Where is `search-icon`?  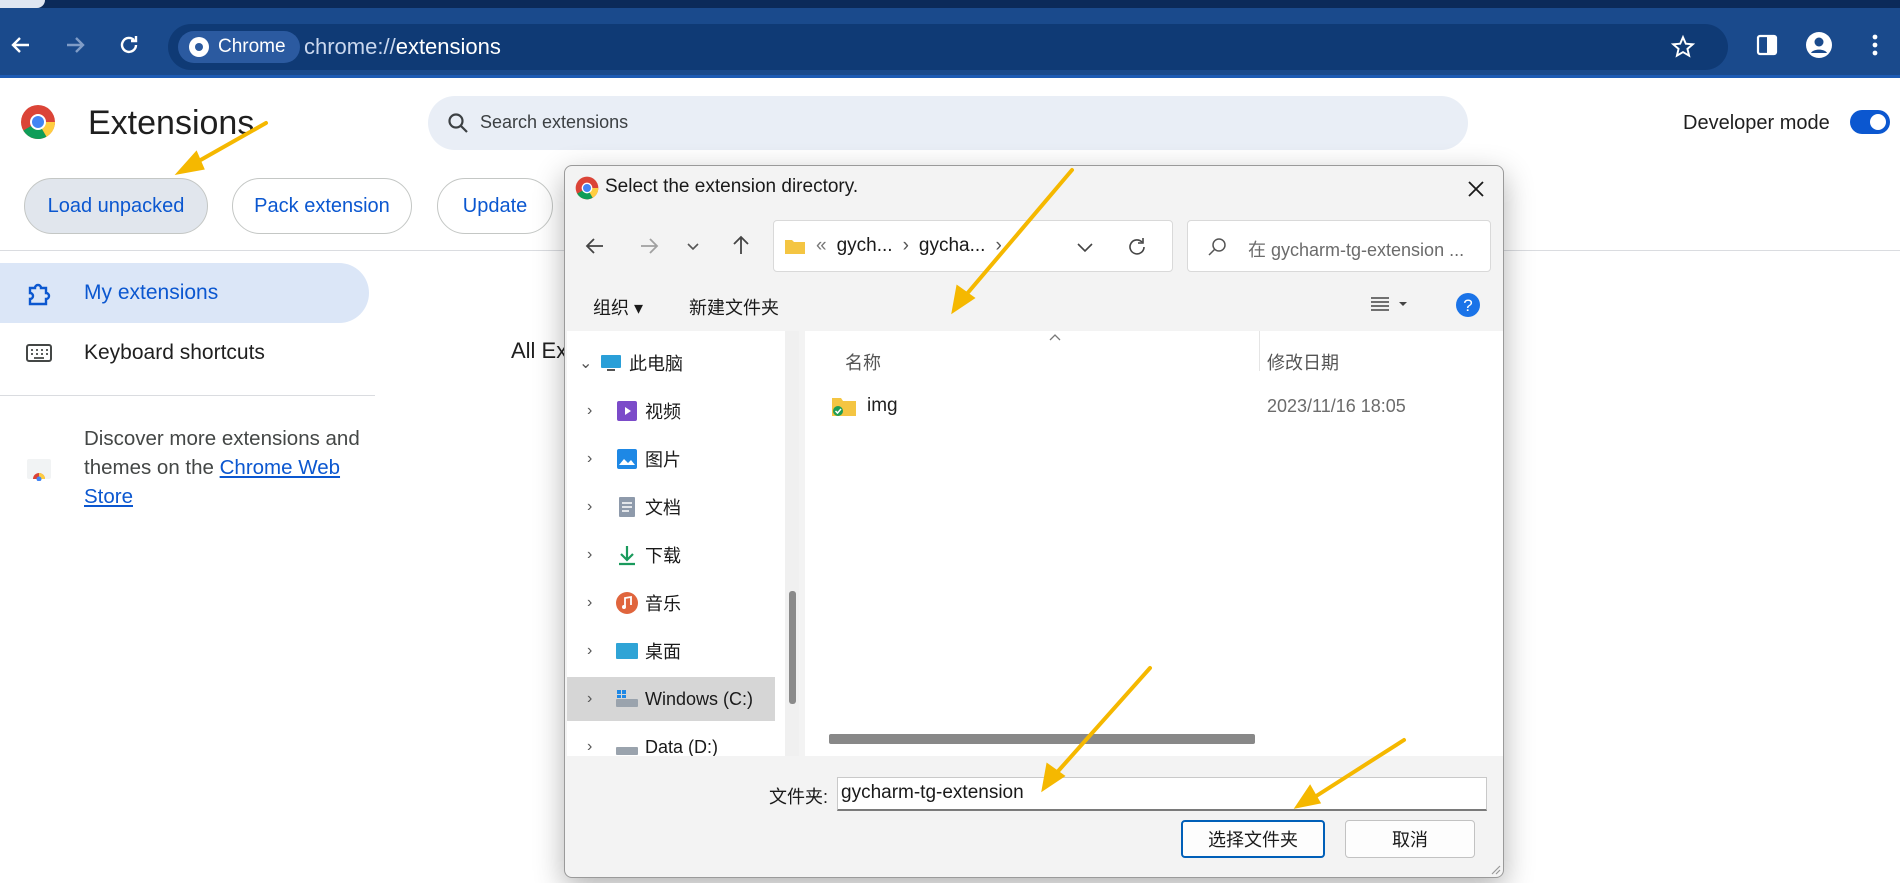 search-icon is located at coordinates (458, 123).